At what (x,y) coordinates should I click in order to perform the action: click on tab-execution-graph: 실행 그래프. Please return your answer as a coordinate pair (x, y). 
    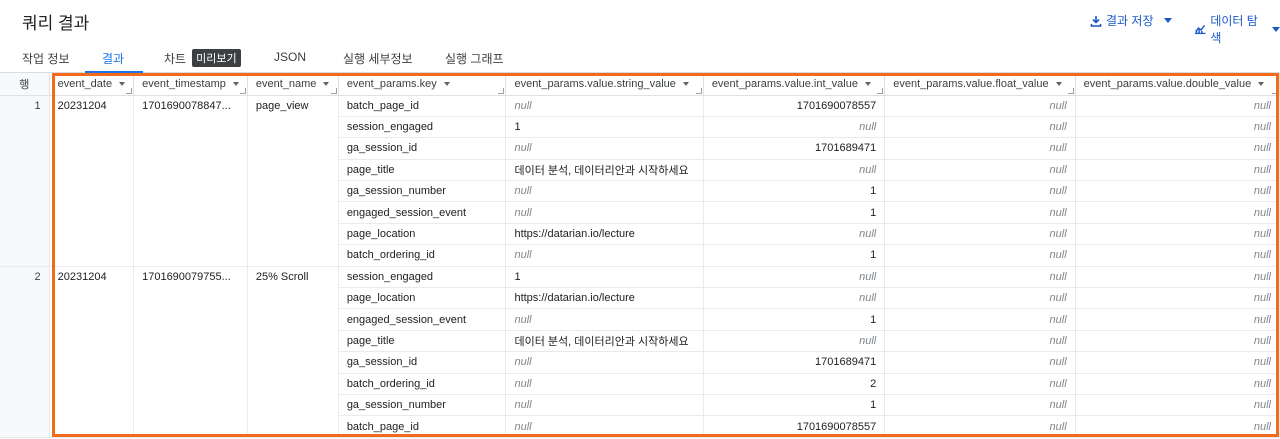
    Looking at the image, I should click on (474, 58).